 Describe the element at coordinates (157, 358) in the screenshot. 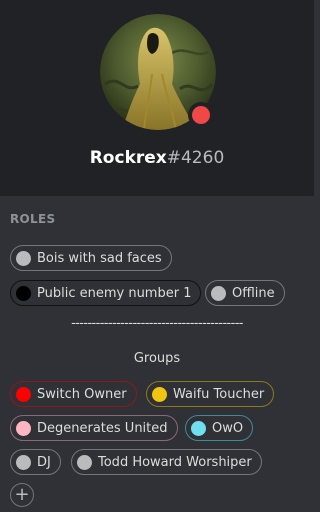

I see `groups-label: Groups` at that location.